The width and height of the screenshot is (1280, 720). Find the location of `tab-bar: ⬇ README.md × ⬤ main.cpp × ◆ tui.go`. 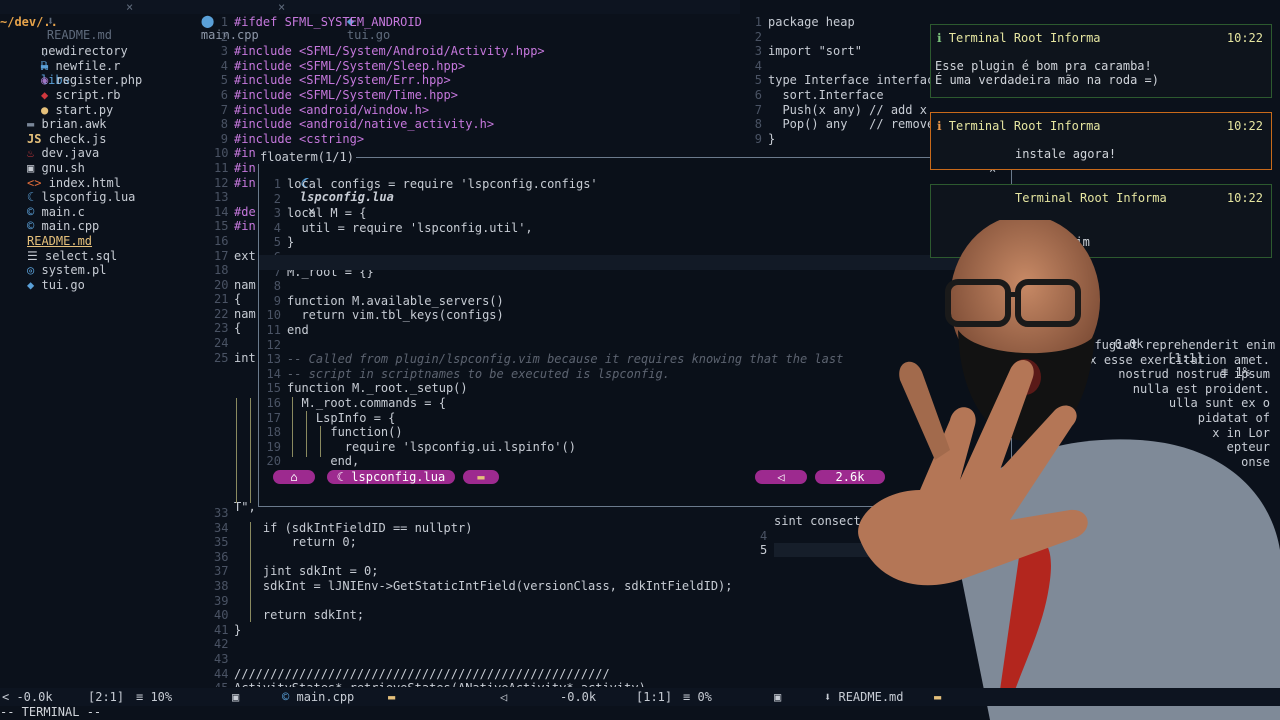

tab-bar: ⬇ README.md × ⬤ main.cpp × ◆ tui.go is located at coordinates (370, 21).